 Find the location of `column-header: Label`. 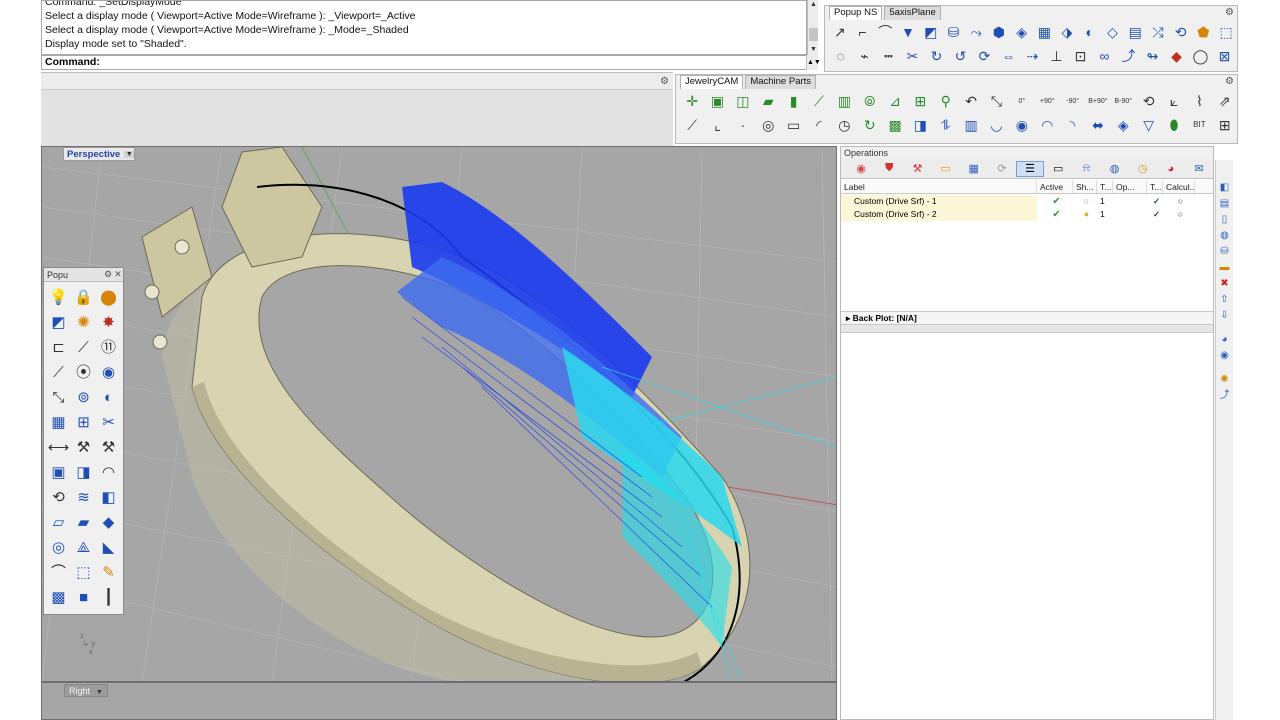

column-header: Label is located at coordinates (939, 186).